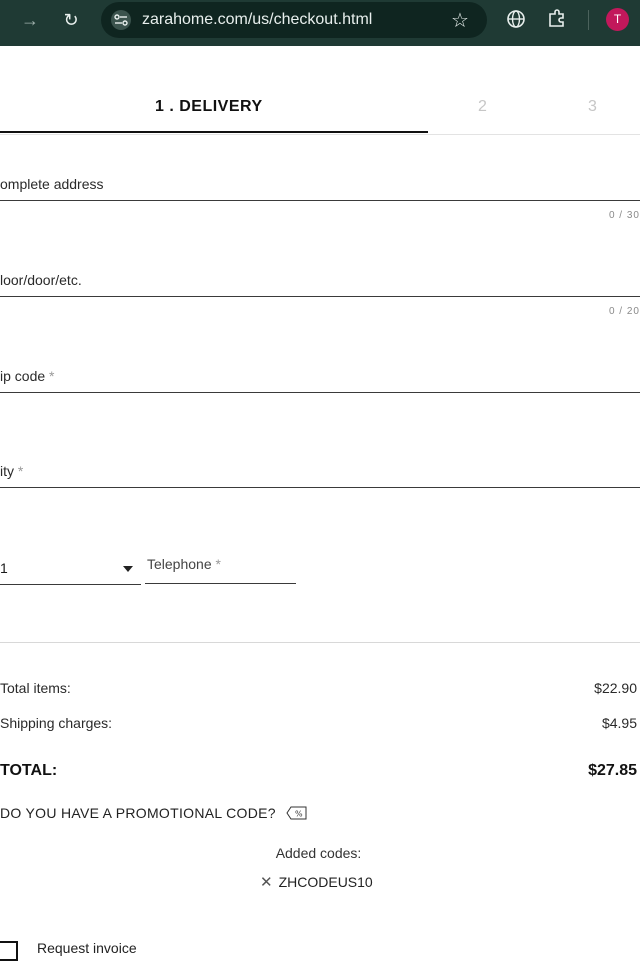 This screenshot has width=640, height=969. I want to click on active-step-underline, so click(214, 132).